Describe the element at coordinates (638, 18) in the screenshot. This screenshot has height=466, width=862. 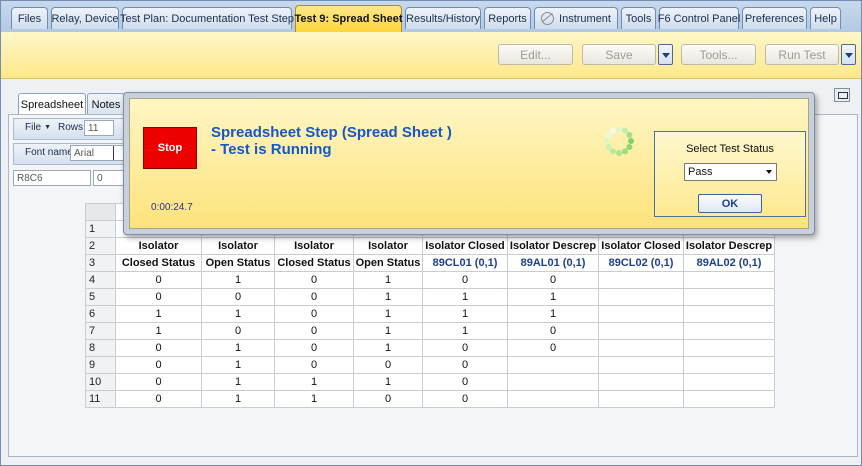
I see `top-tab-tools: Tools` at that location.